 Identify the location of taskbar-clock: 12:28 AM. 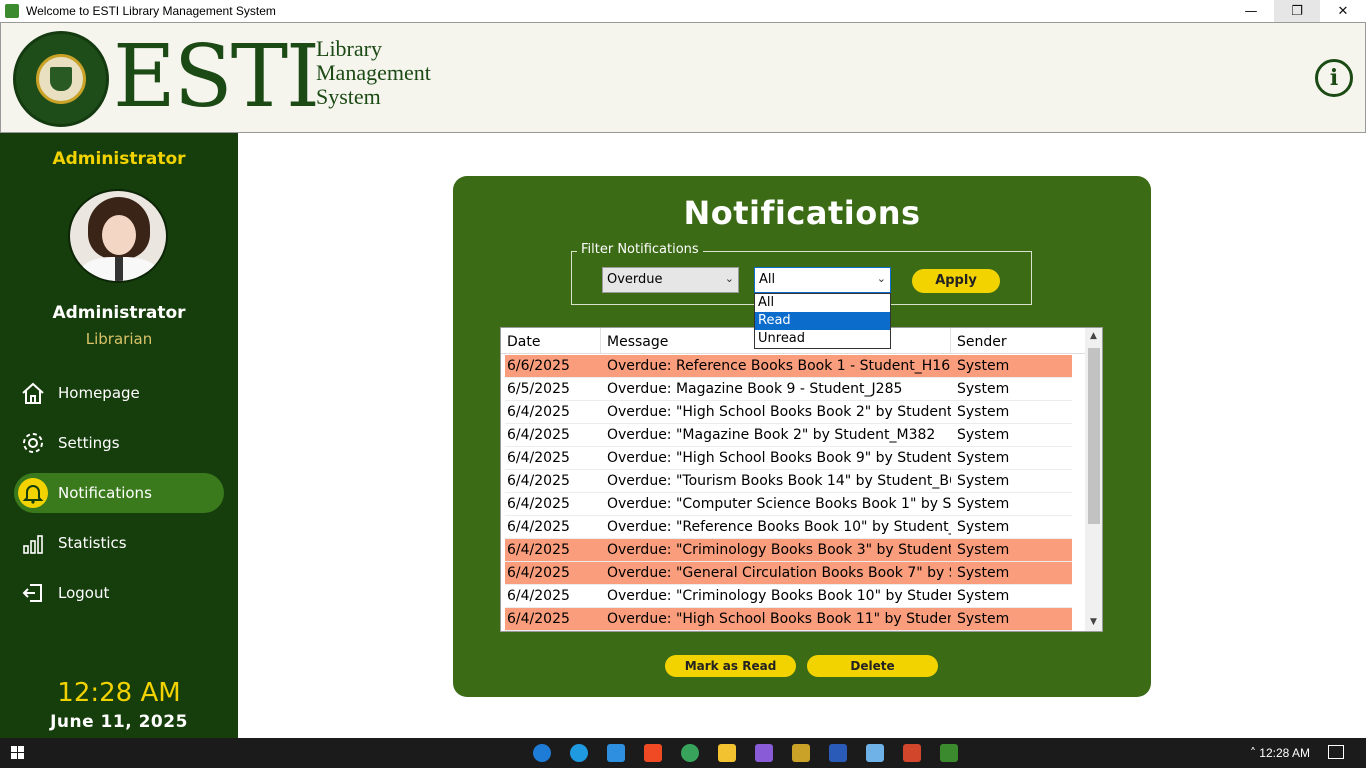
(1284, 753).